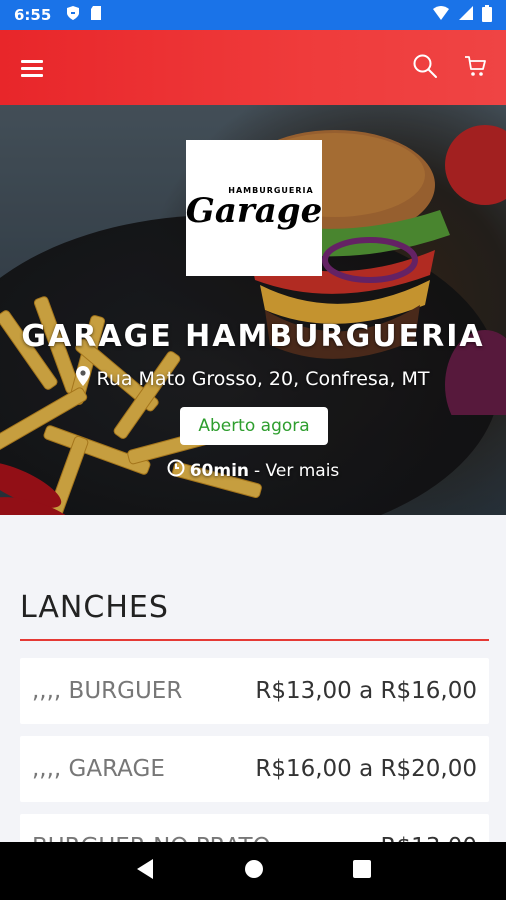  I want to click on wifi-icon, so click(441, 15).